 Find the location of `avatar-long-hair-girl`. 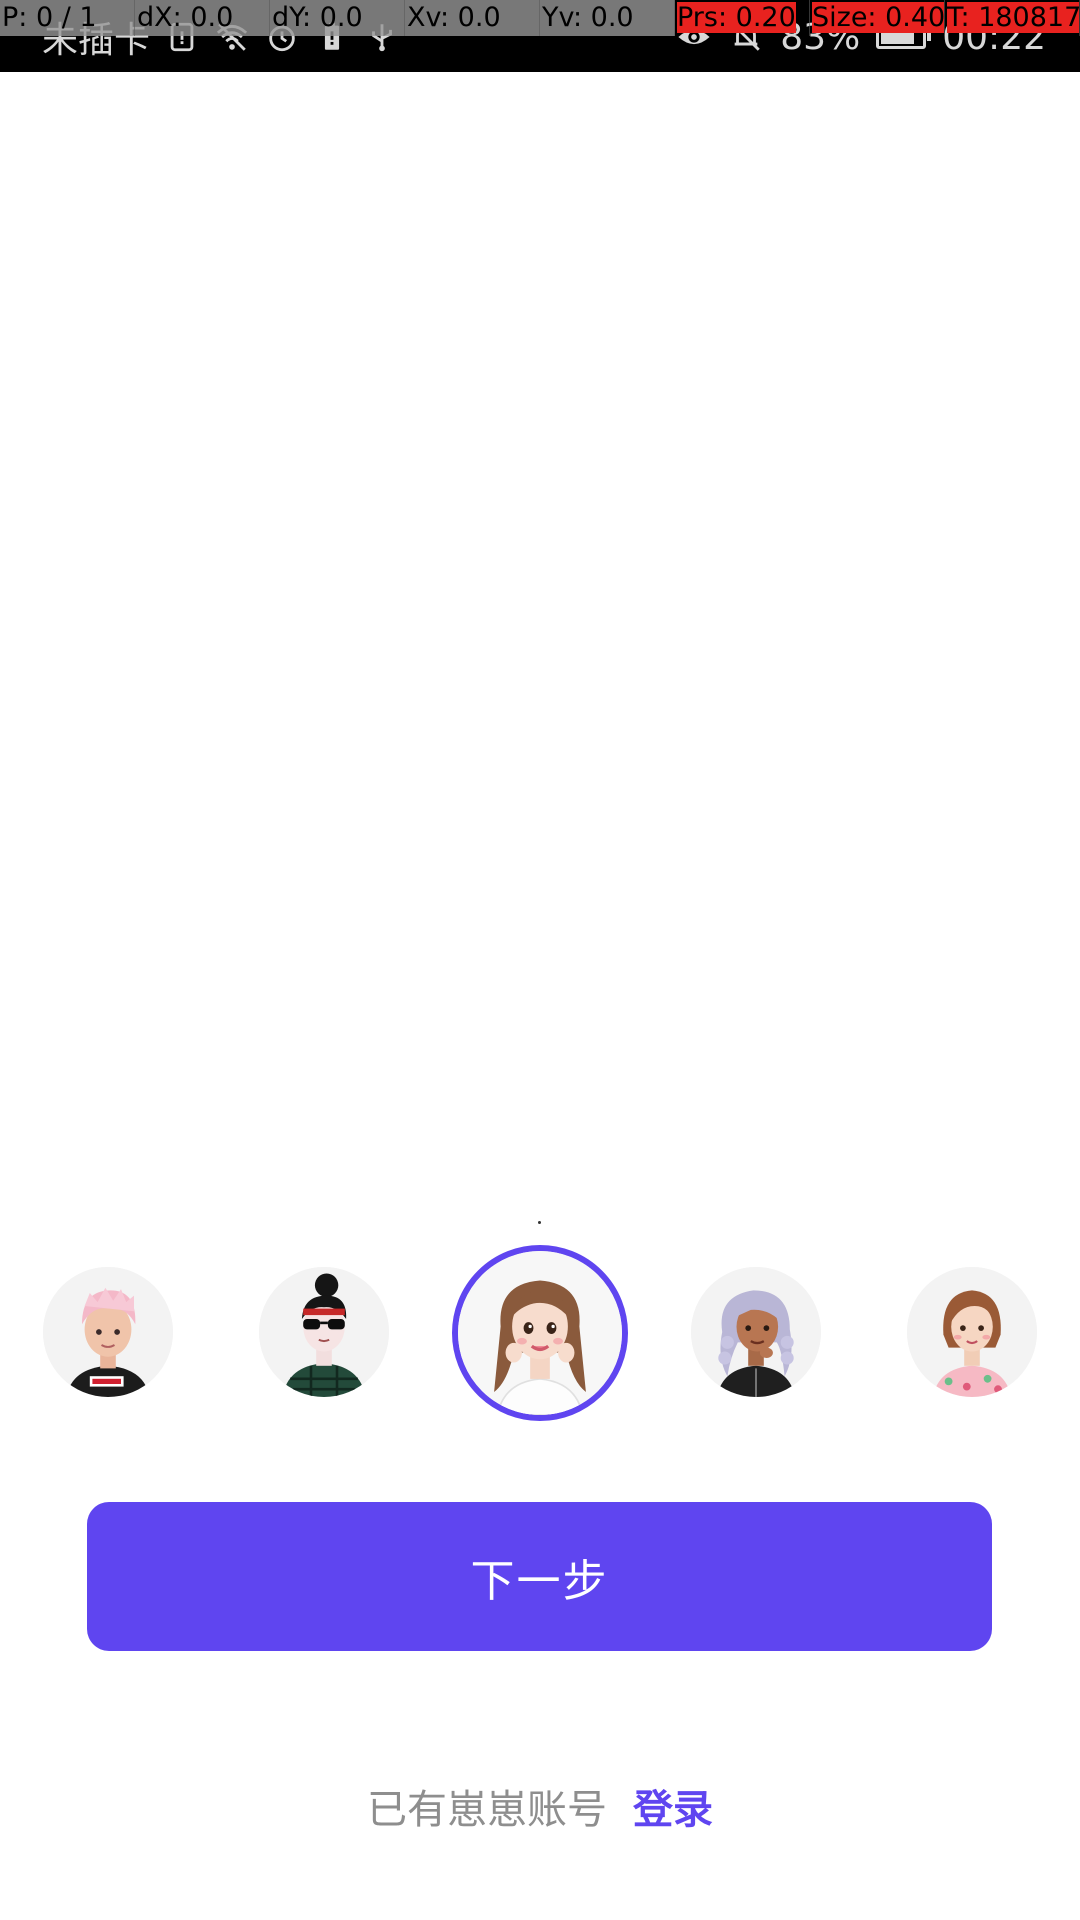

avatar-long-hair-girl is located at coordinates (540, 1333).